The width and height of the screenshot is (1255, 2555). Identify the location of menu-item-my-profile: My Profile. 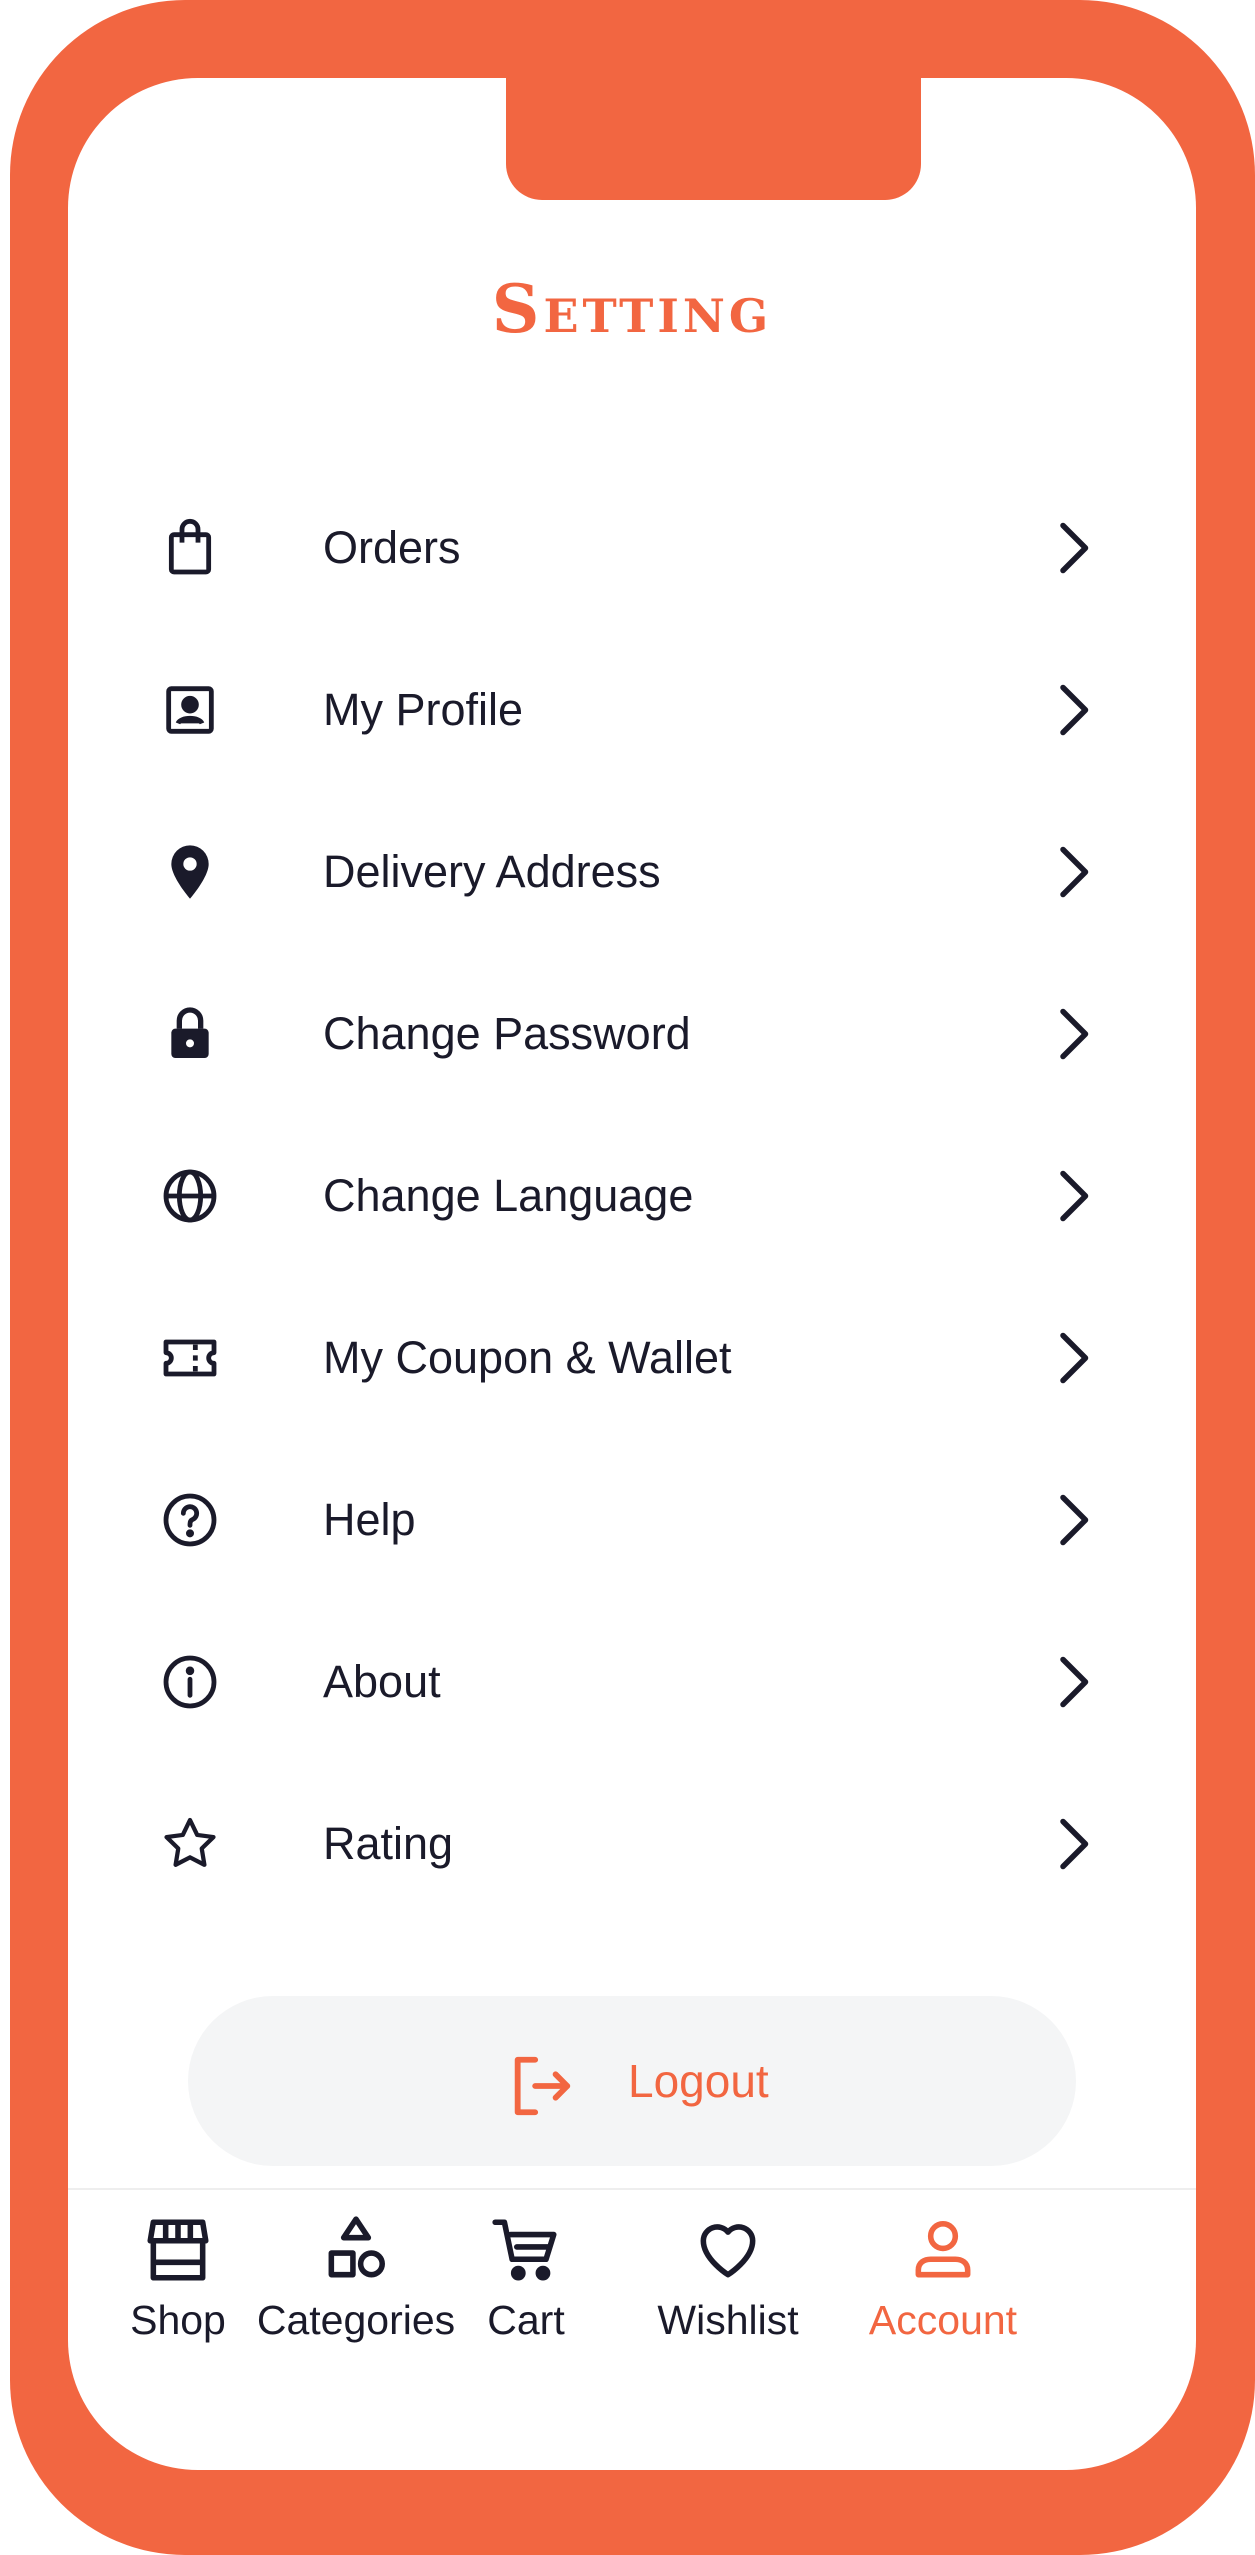
(632, 710).